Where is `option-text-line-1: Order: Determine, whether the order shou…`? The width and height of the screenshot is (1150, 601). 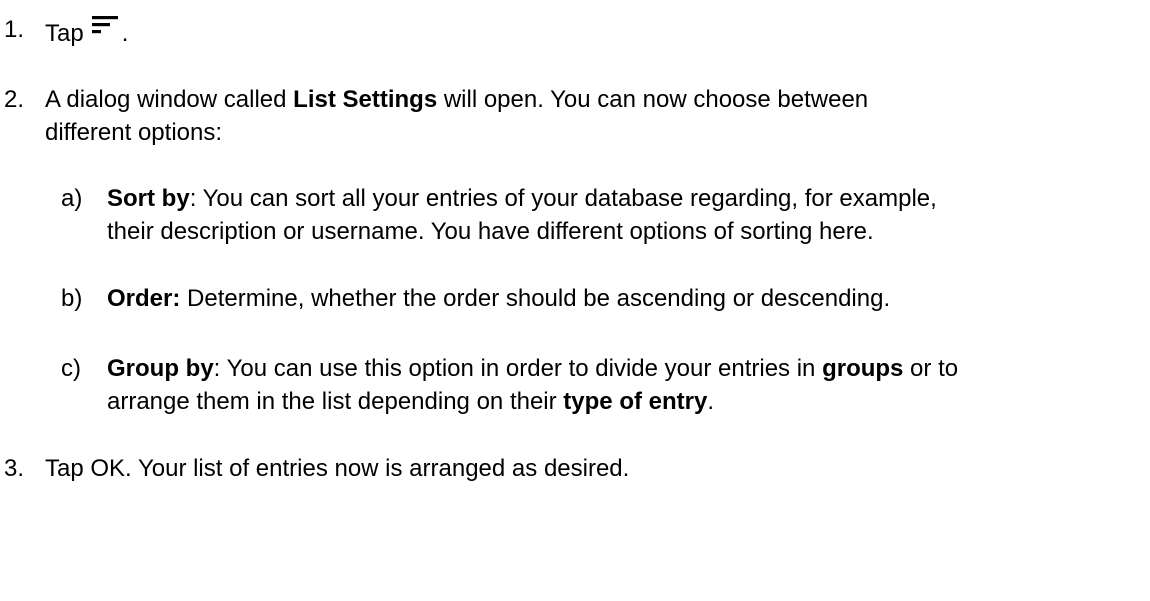
option-text-line-1: Order: Determine, whether the order shou… is located at coordinates (622, 299).